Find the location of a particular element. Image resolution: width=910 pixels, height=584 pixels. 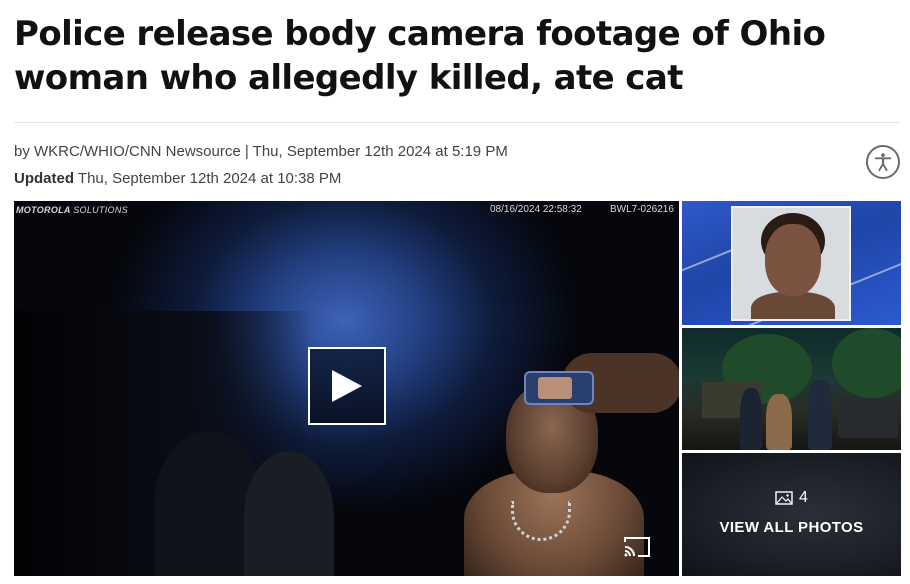

cast-button is located at coordinates (637, 547).